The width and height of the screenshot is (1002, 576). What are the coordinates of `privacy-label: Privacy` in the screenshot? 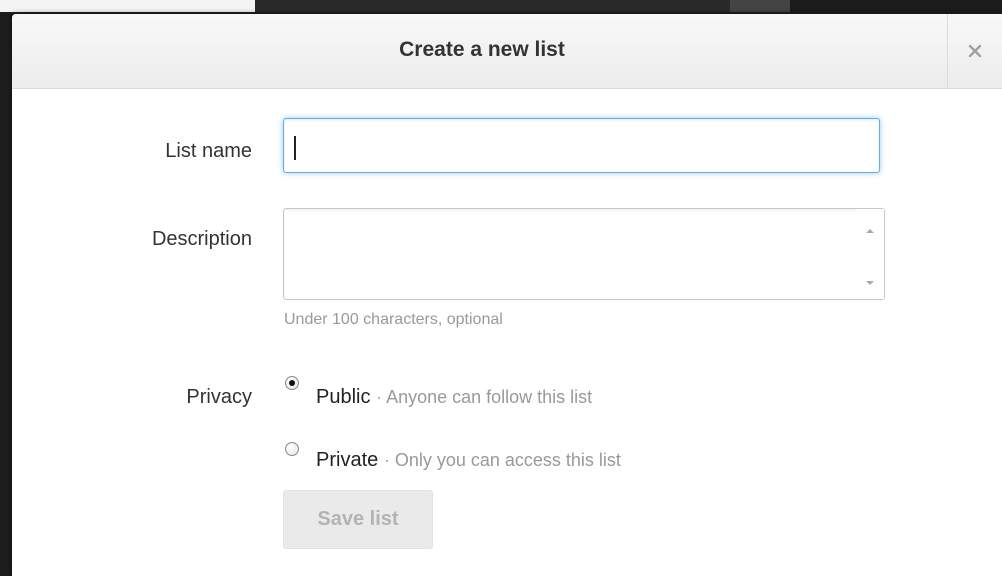 It's located at (219, 397).